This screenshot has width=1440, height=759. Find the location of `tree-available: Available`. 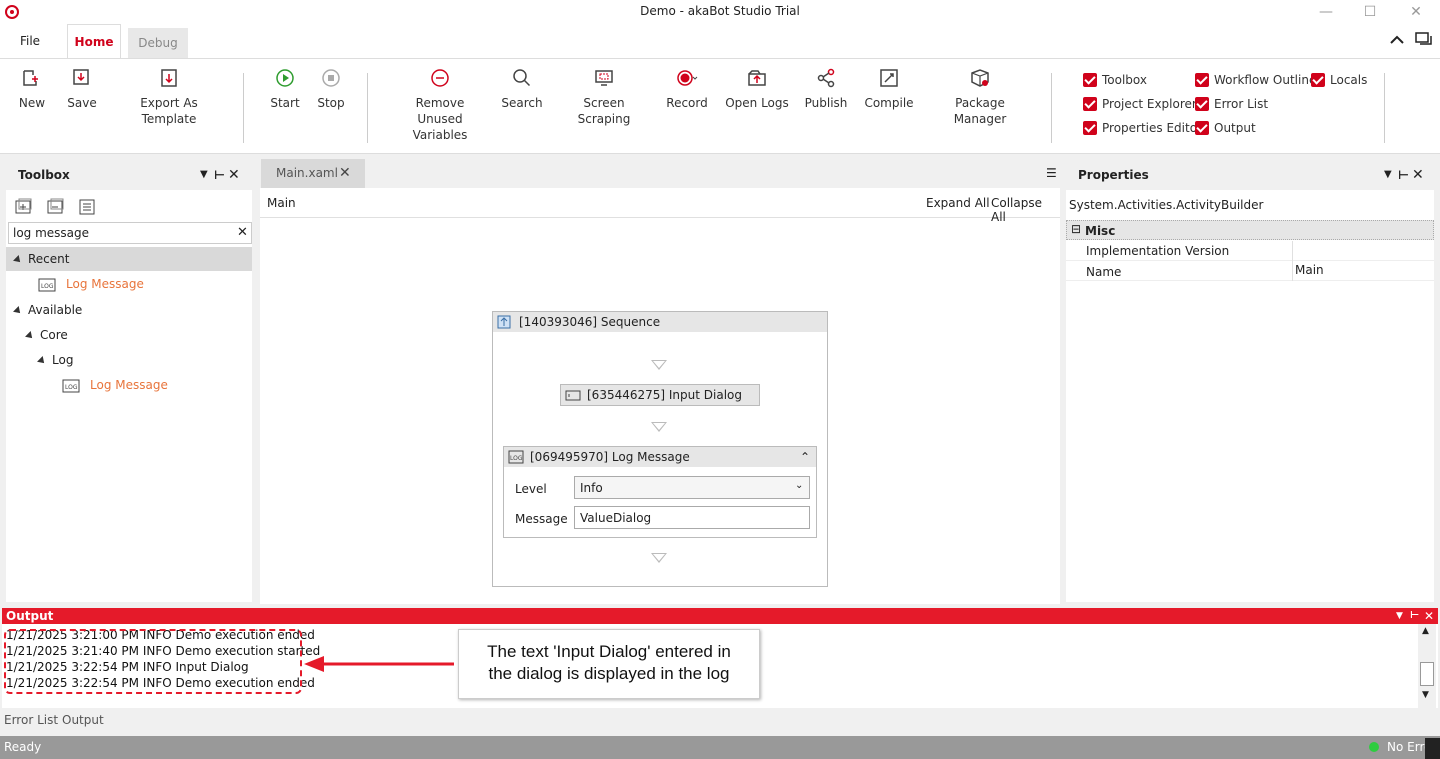

tree-available: Available is located at coordinates (47, 310).